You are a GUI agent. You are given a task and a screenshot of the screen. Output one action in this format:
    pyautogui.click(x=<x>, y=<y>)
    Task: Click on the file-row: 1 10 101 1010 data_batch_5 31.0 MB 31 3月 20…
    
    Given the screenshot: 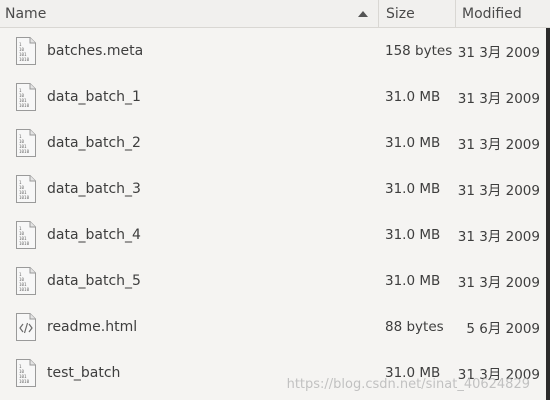 What is the action you would take?
    pyautogui.click(x=275, y=281)
    